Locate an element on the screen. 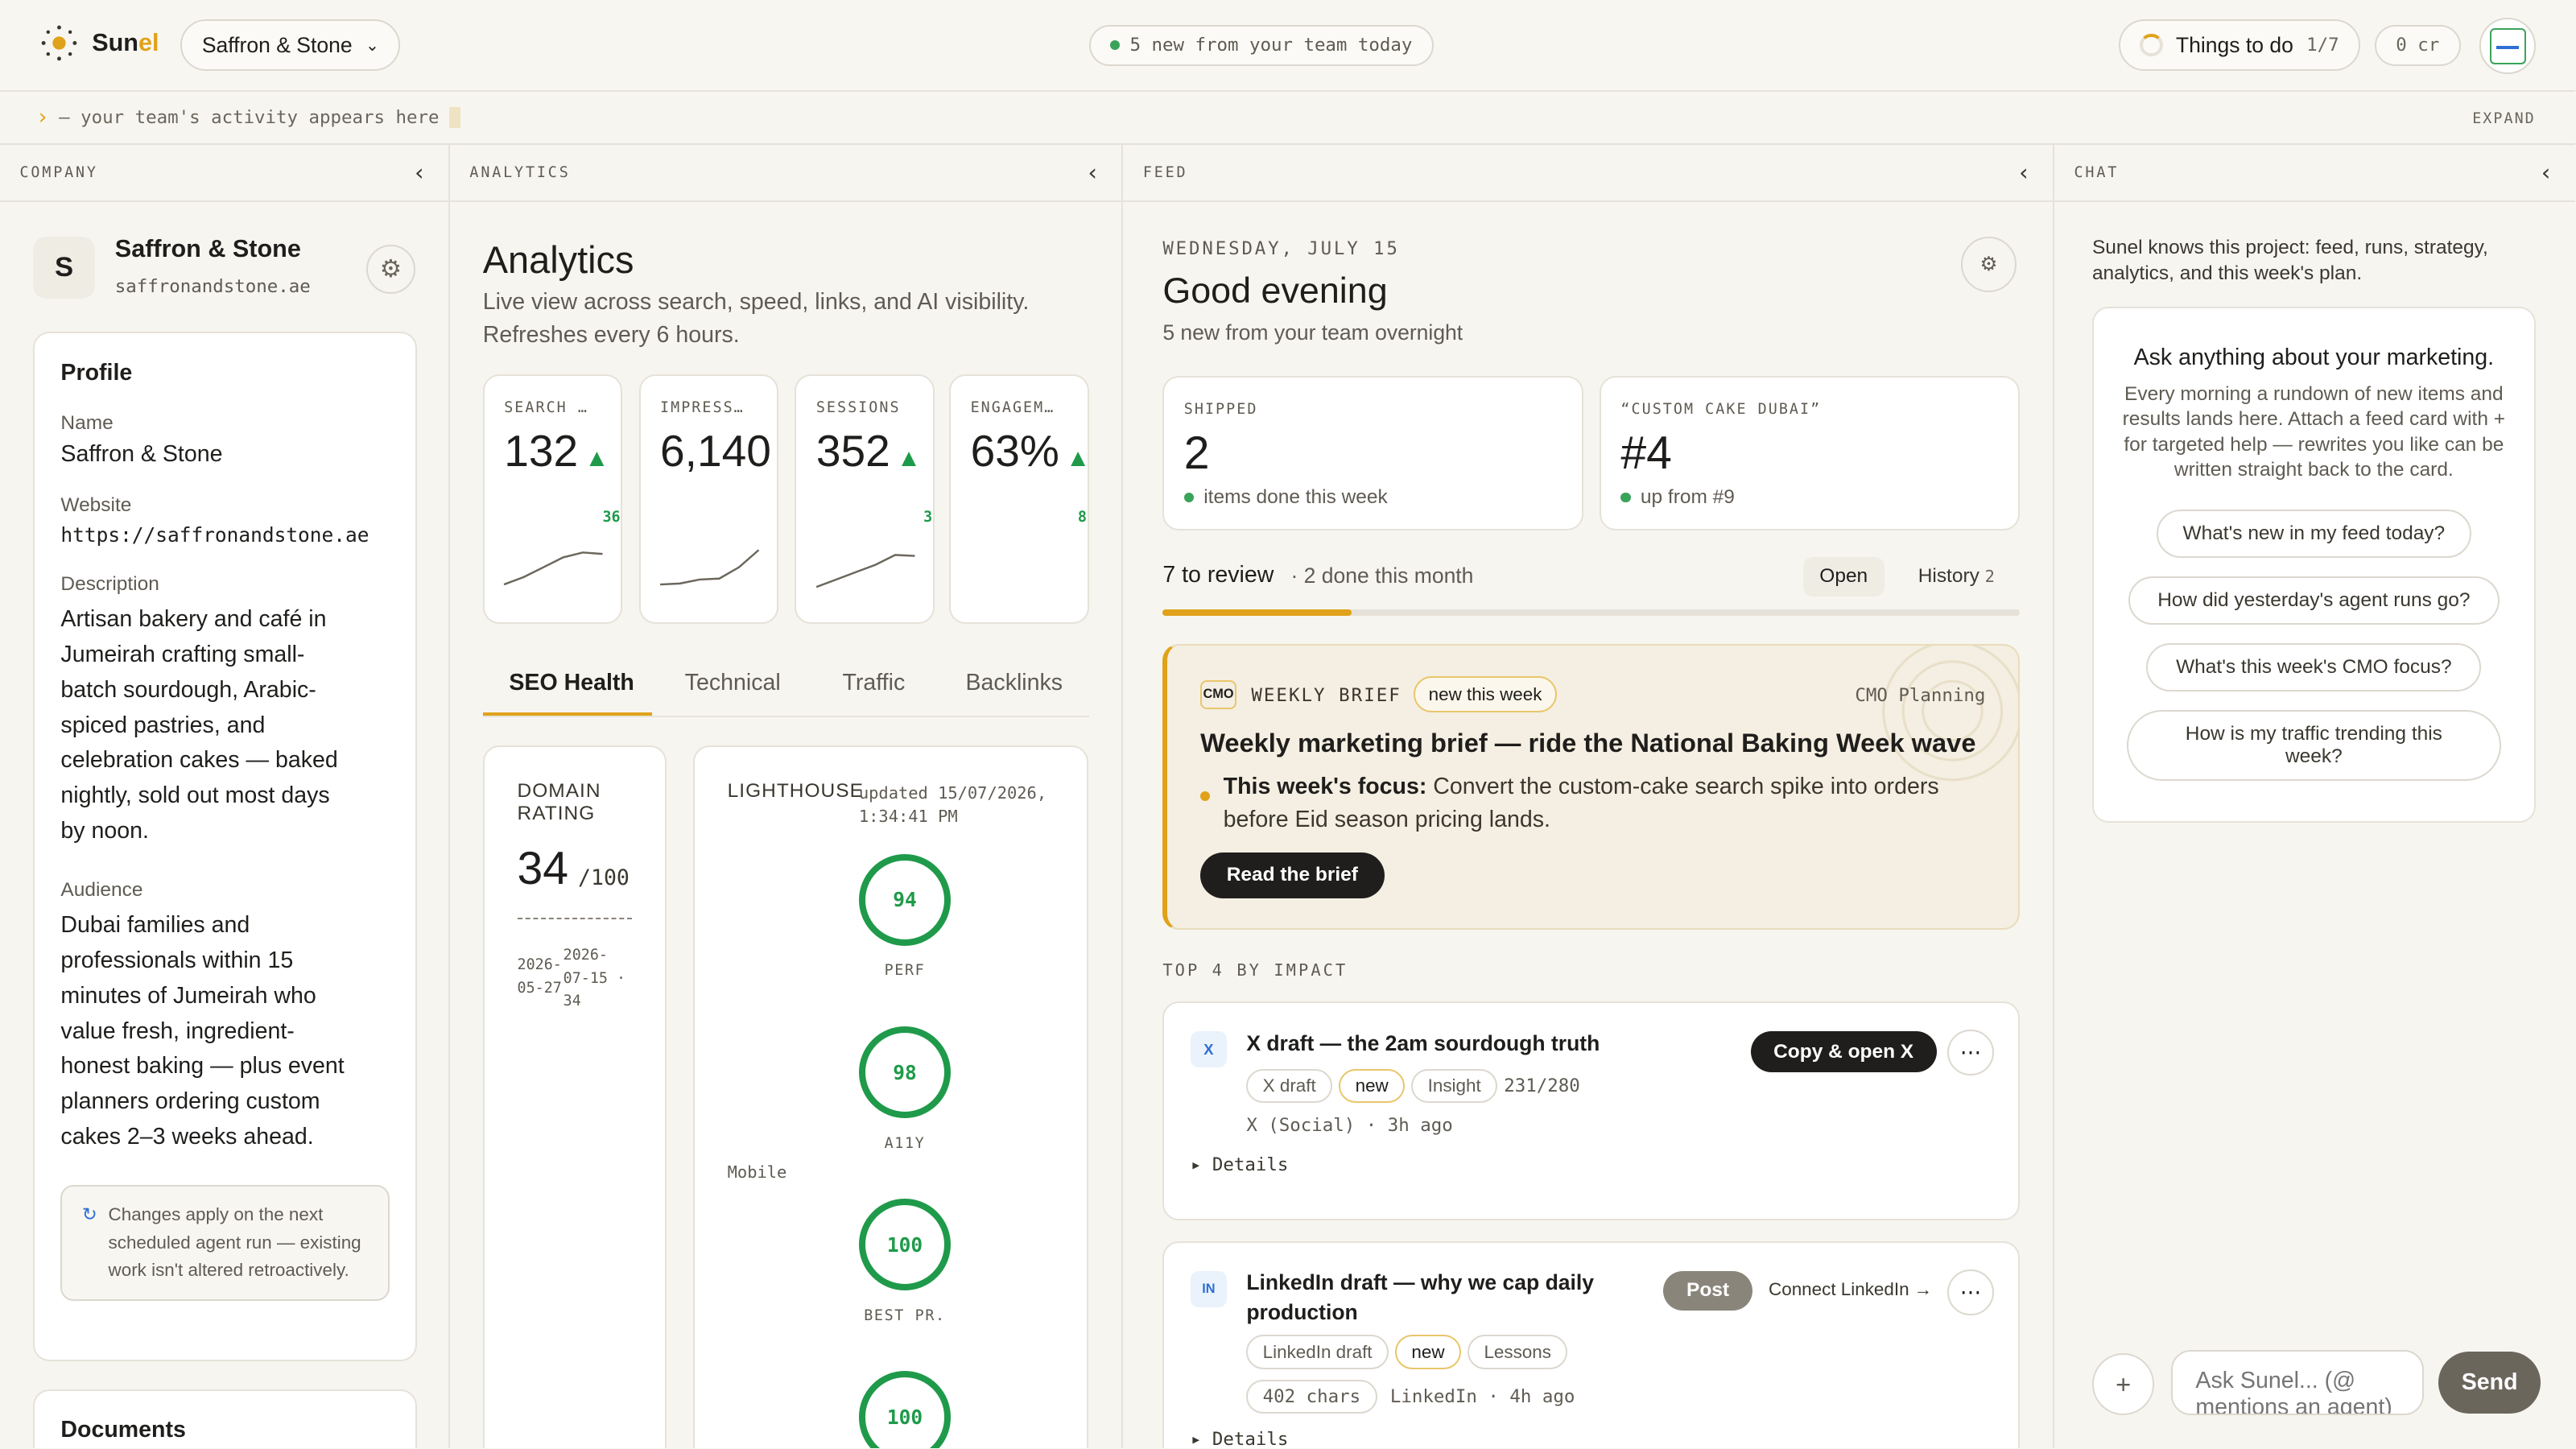  post-button: Post is located at coordinates (1707, 1290).